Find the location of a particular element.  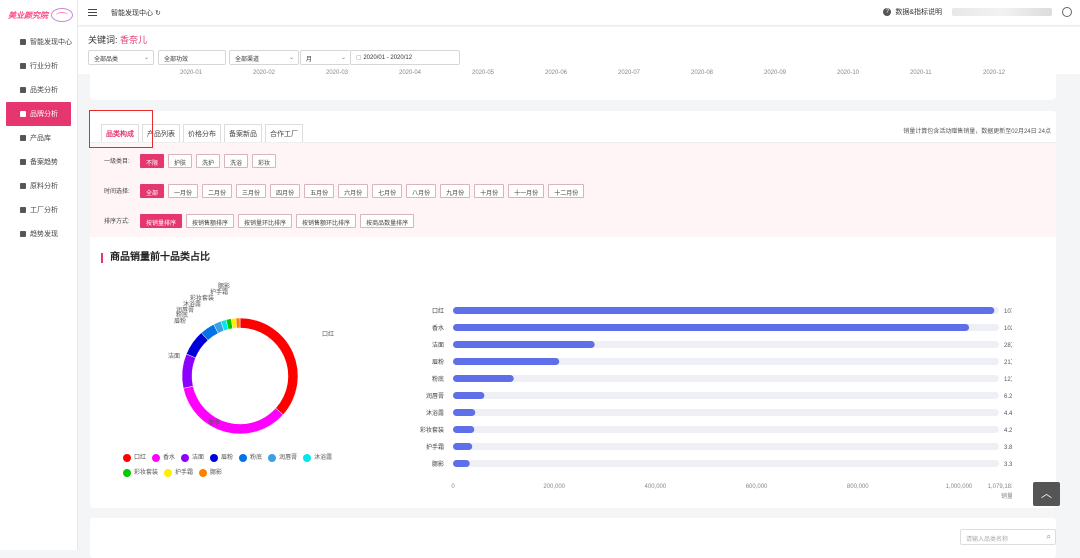

category-filter-chip: 护肤 is located at coordinates (180, 160).